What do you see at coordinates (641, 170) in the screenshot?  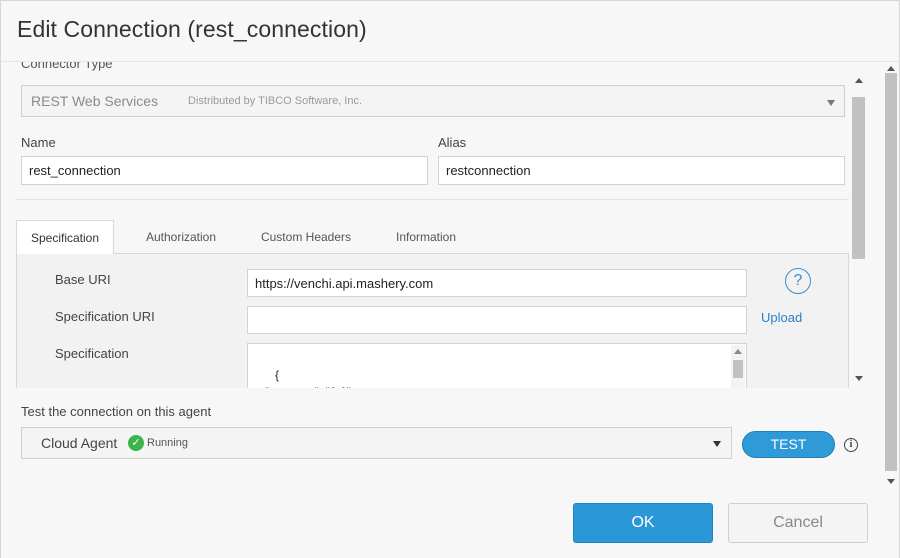 I see `alias-field` at bounding box center [641, 170].